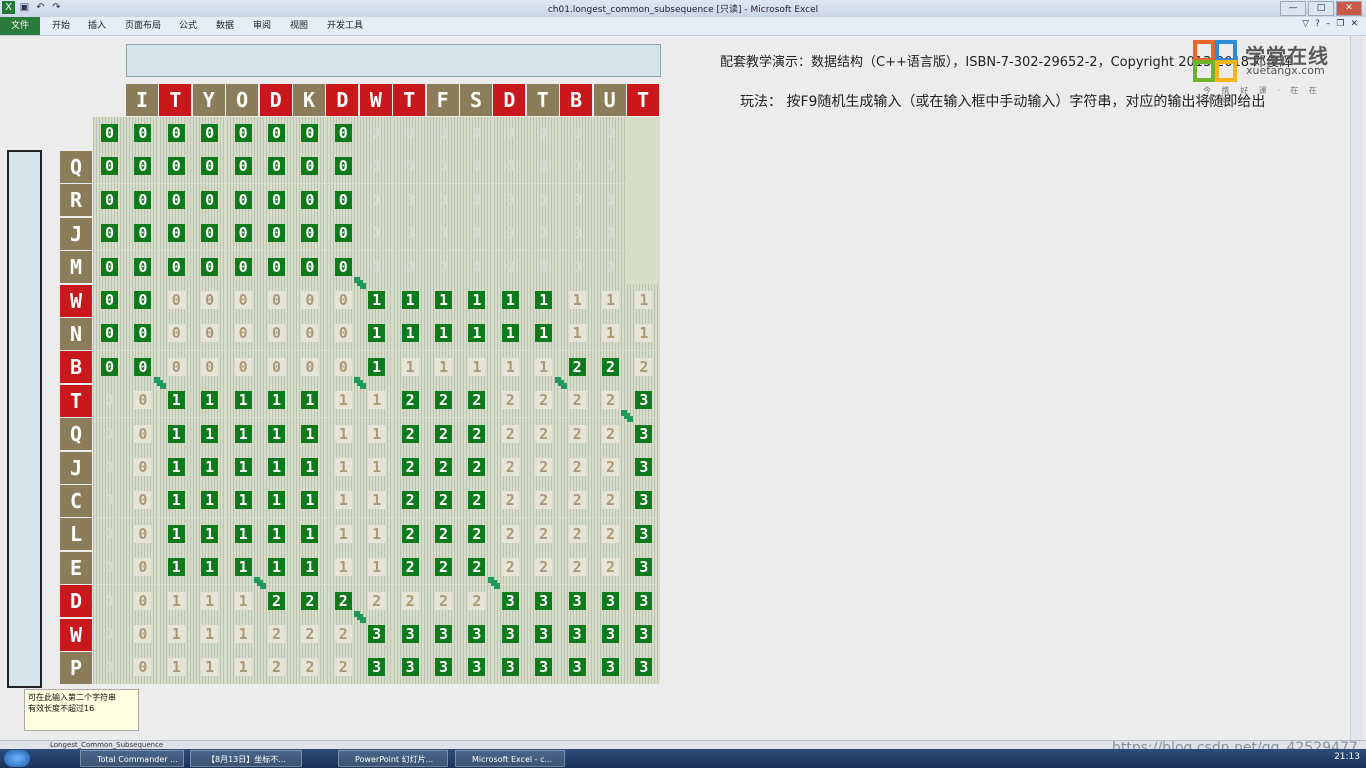 The width and height of the screenshot is (1366, 768). What do you see at coordinates (17, 758) in the screenshot?
I see `start-button` at bounding box center [17, 758].